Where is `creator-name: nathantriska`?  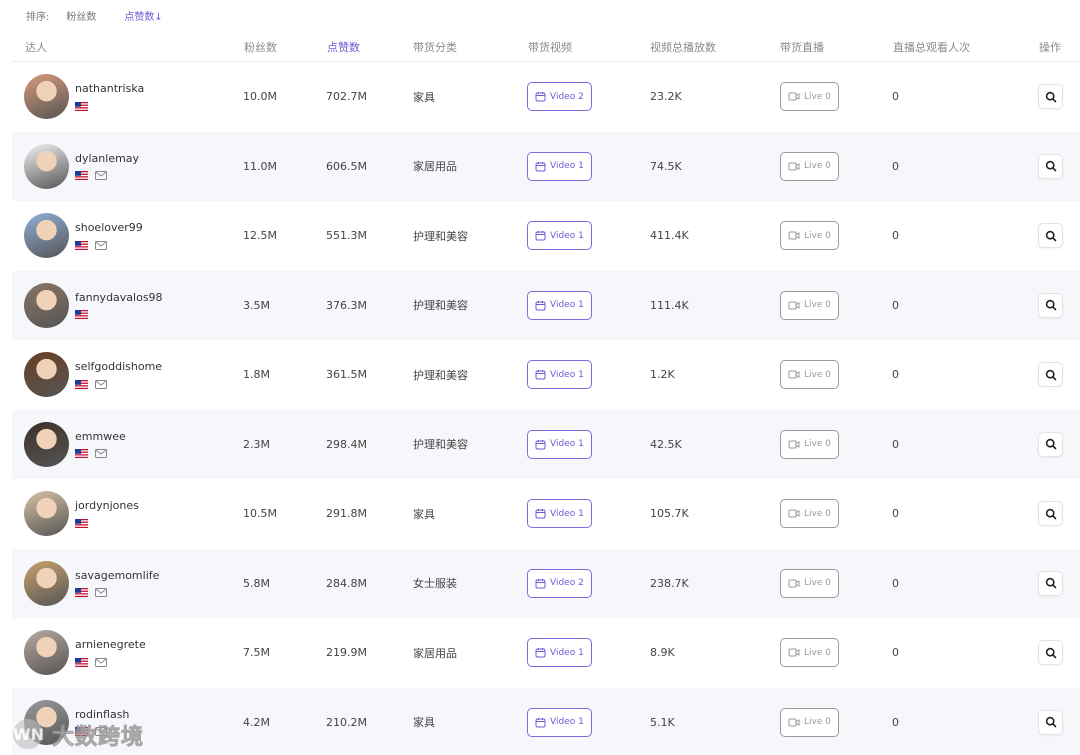 creator-name: nathantriska is located at coordinates (109, 88).